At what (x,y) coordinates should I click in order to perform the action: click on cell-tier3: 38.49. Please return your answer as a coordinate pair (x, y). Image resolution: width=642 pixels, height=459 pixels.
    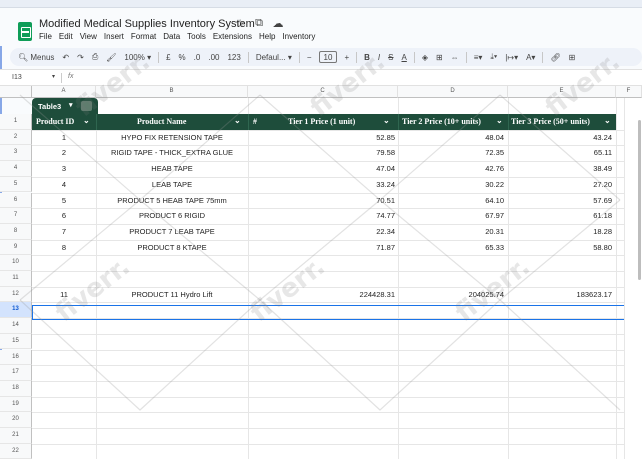
    Looking at the image, I should click on (560, 169).